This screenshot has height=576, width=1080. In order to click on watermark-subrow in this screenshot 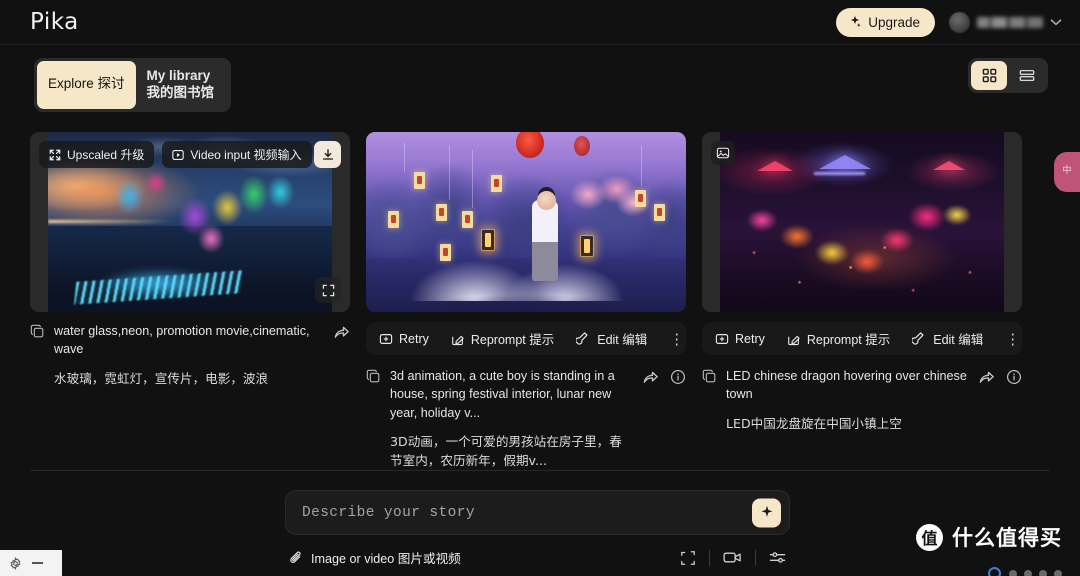, I will do `click(1025, 571)`.